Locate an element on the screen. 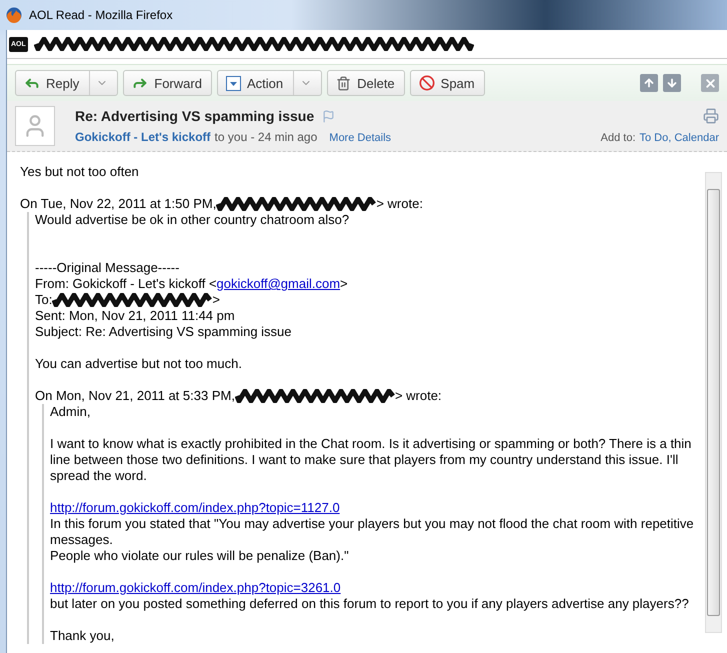 The height and width of the screenshot is (653, 727). arrow-up-icon is located at coordinates (649, 83).